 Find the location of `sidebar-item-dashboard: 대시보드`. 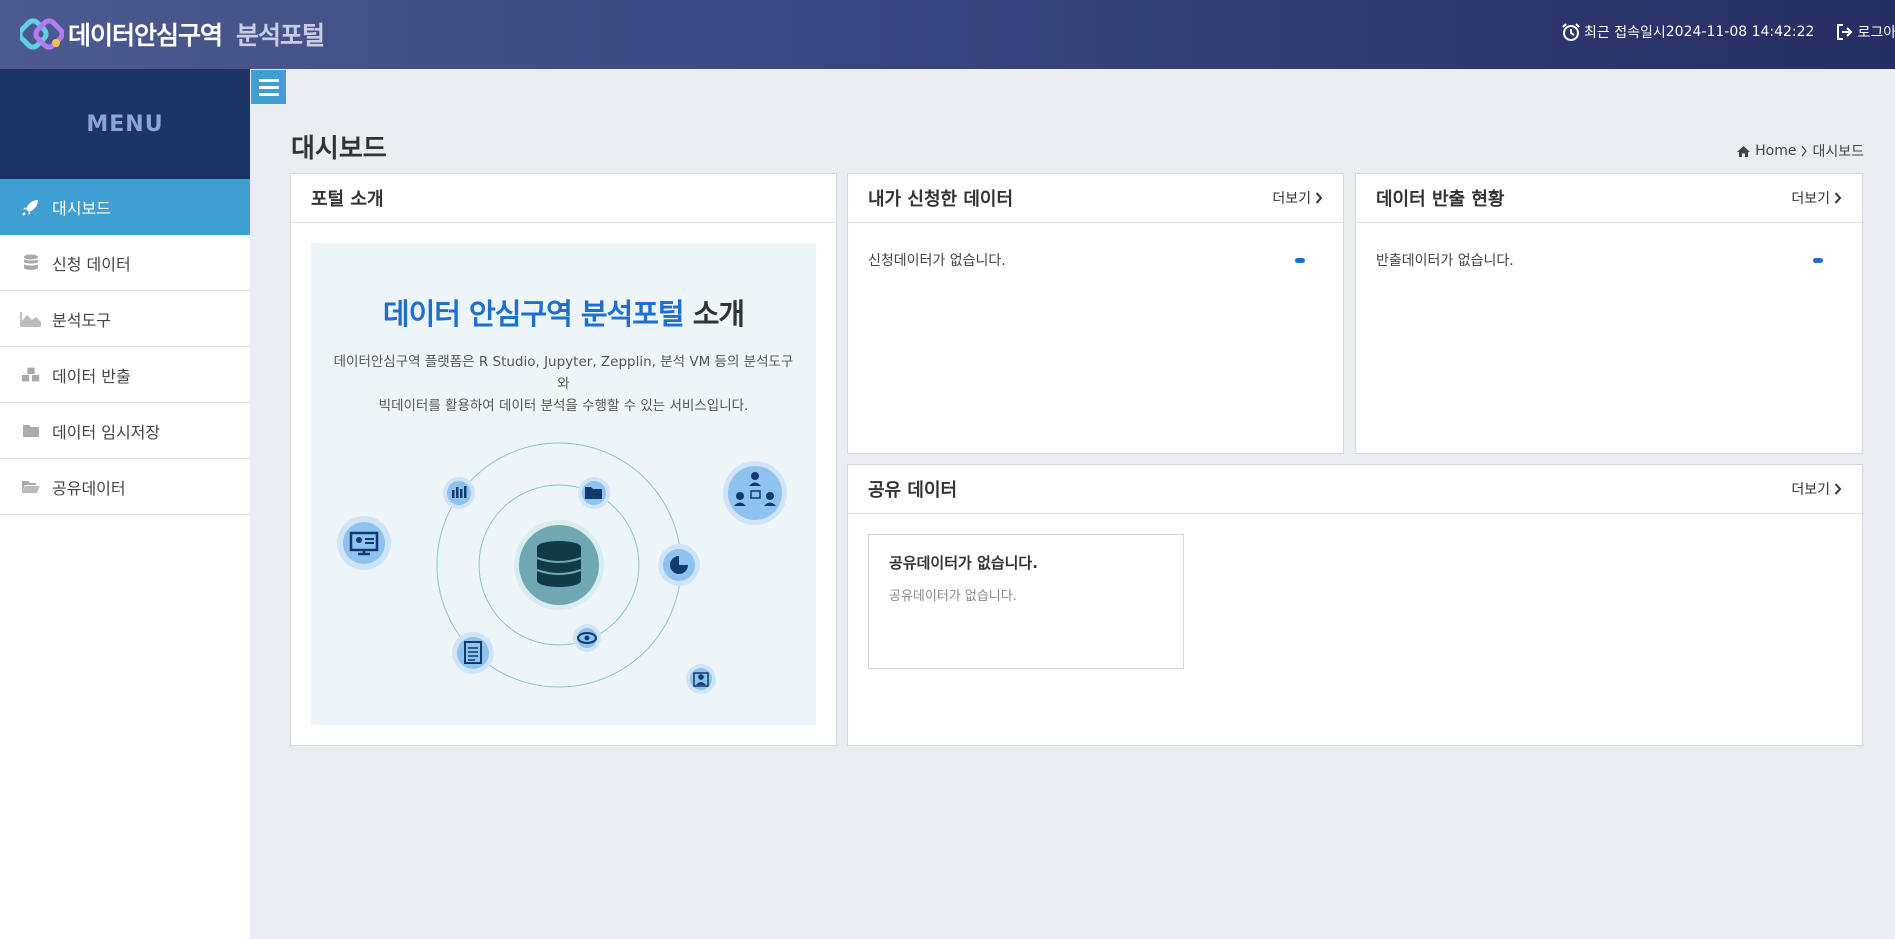

sidebar-item-dashboard: 대시보드 is located at coordinates (125, 207).